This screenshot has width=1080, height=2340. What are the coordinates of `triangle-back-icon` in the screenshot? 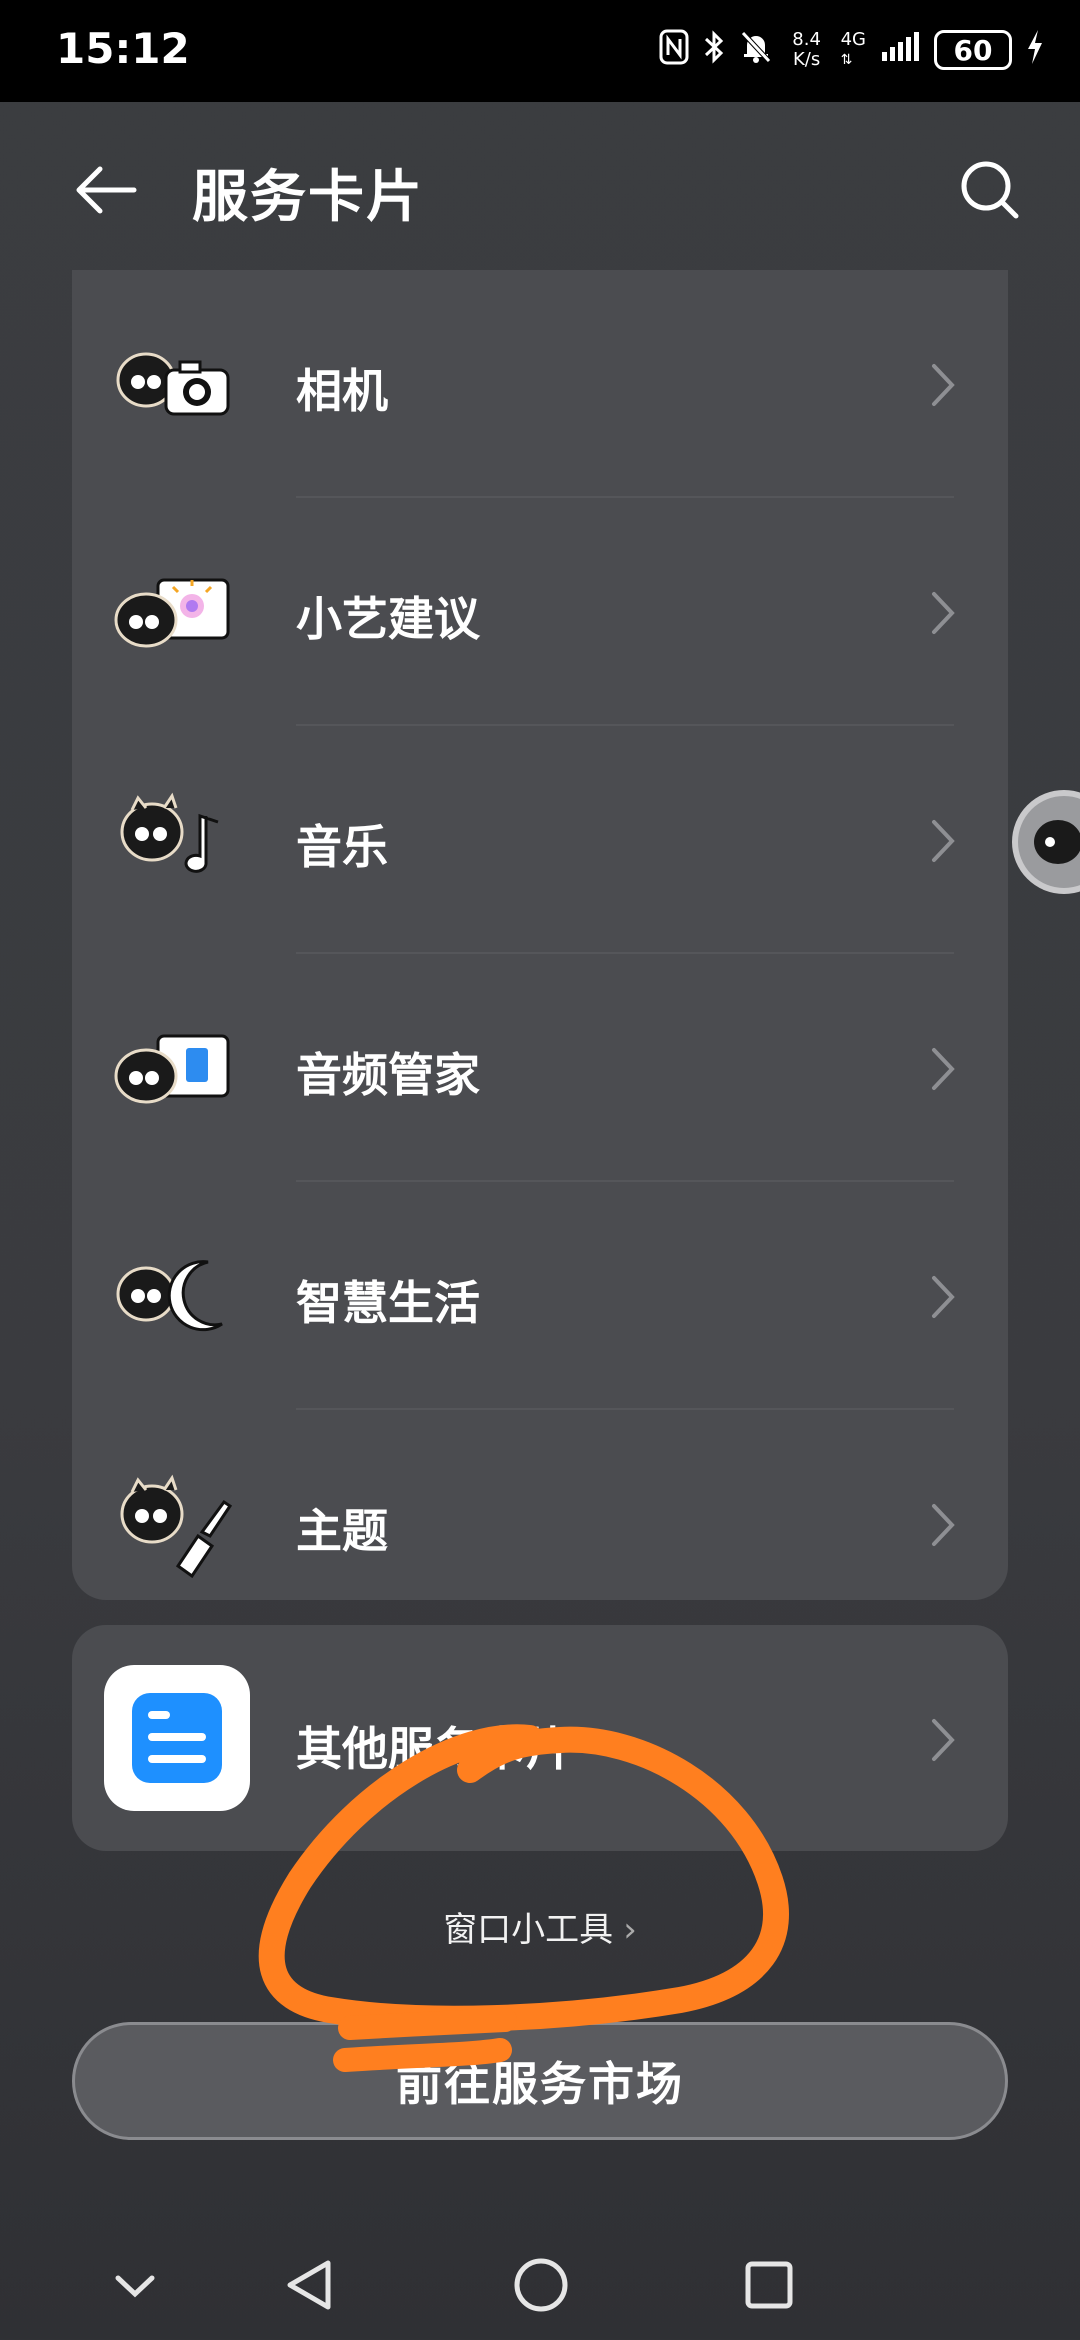 It's located at (309, 2285).